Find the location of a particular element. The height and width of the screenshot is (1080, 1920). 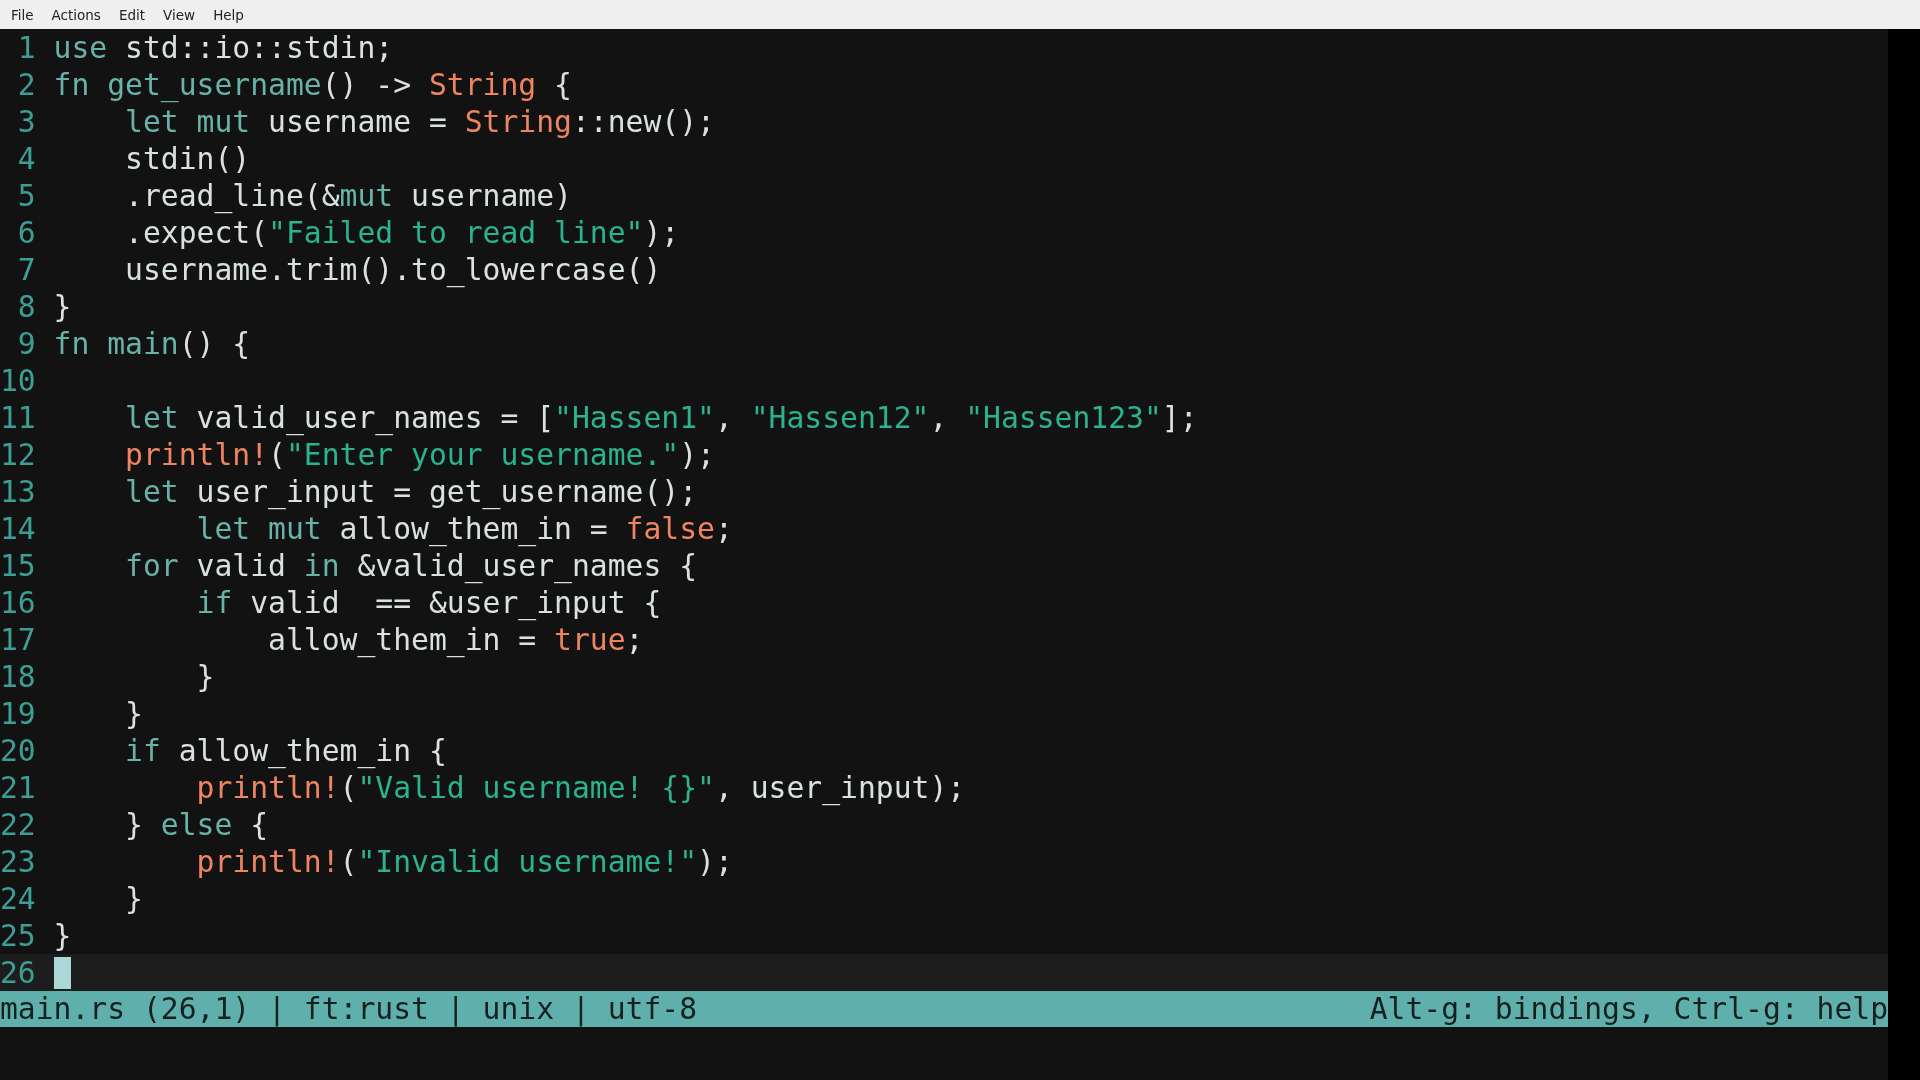

code-line: let user_input = get_username(); is located at coordinates (411, 491).